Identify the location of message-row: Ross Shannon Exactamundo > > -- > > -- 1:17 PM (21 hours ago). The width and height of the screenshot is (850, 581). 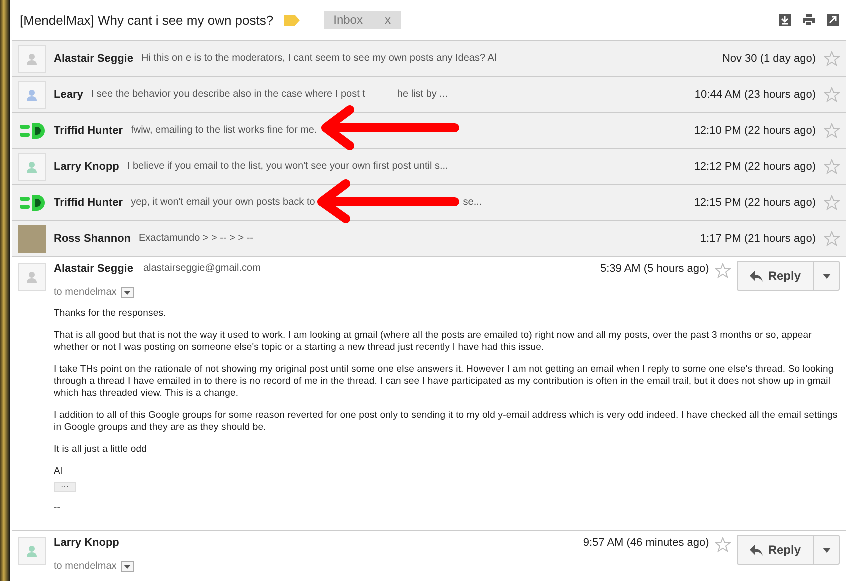
(429, 238).